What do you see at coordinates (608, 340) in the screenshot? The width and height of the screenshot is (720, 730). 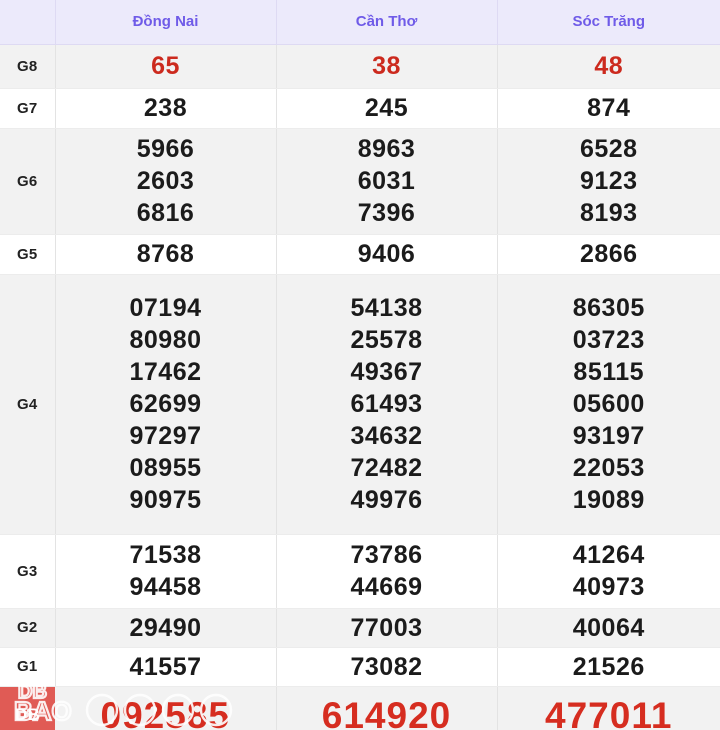 I see `prize-number: 03723` at bounding box center [608, 340].